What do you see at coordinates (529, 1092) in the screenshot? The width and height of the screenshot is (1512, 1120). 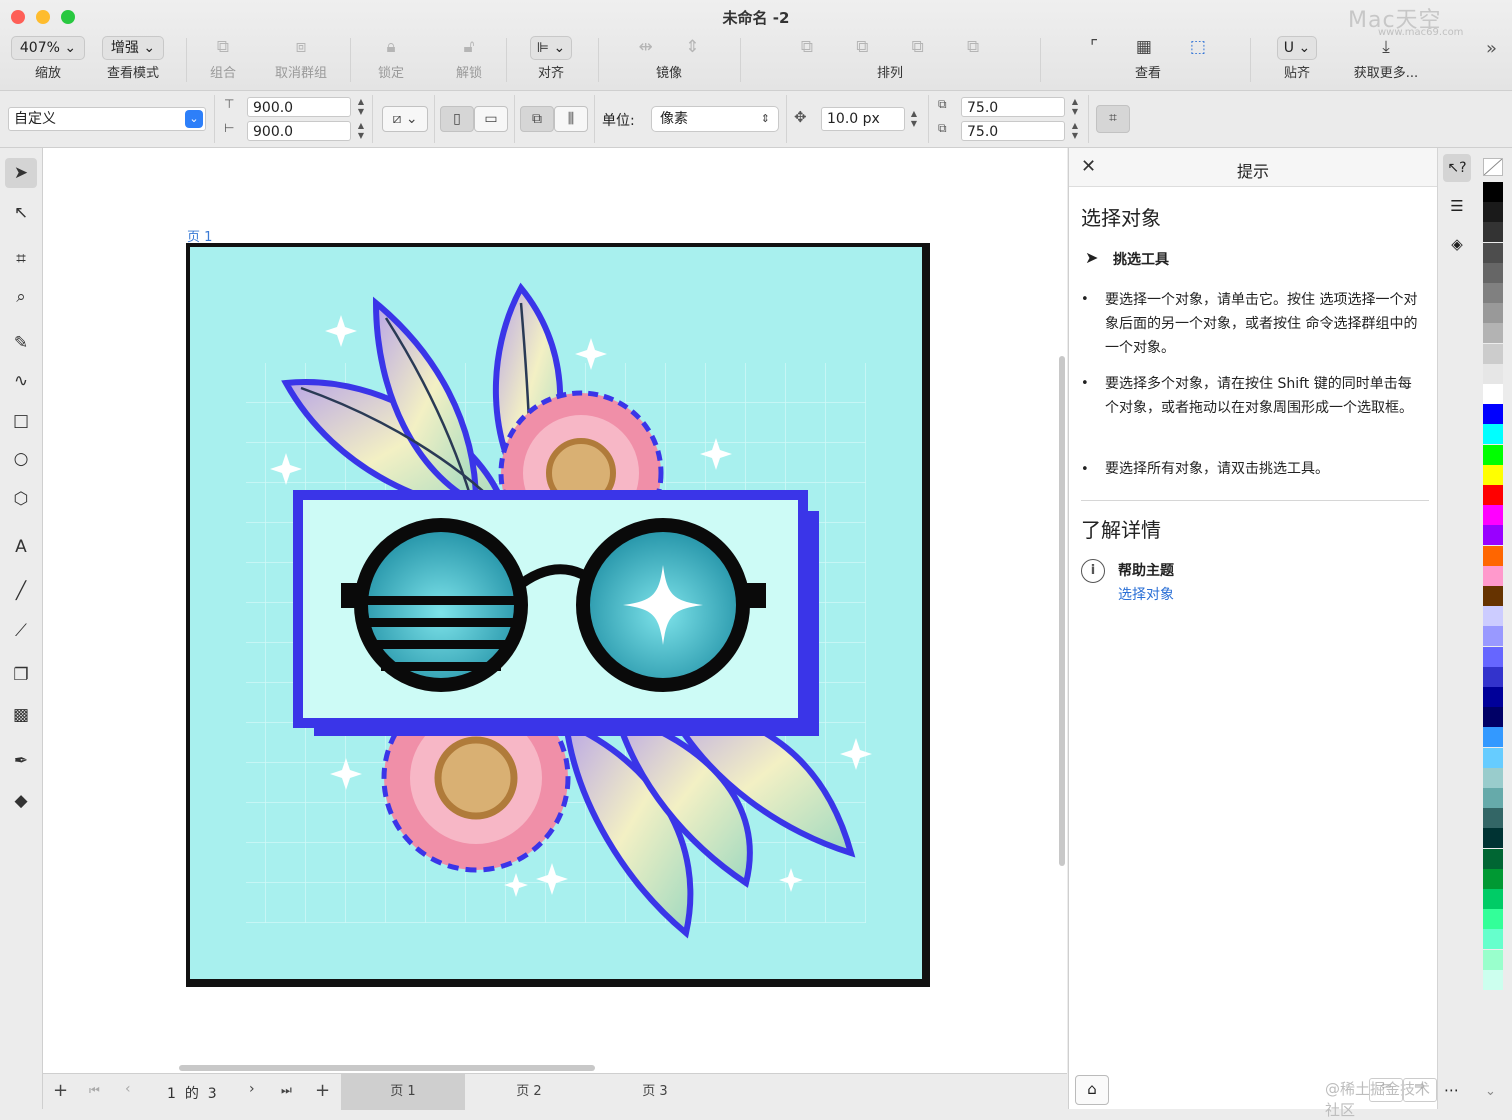 I see `page-tab-2: 页 2` at bounding box center [529, 1092].